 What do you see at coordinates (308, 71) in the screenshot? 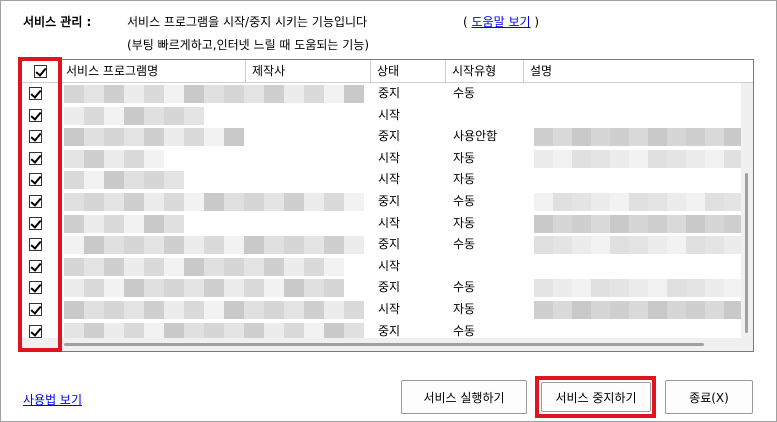
I see `column-header-vendor: 제작사` at bounding box center [308, 71].